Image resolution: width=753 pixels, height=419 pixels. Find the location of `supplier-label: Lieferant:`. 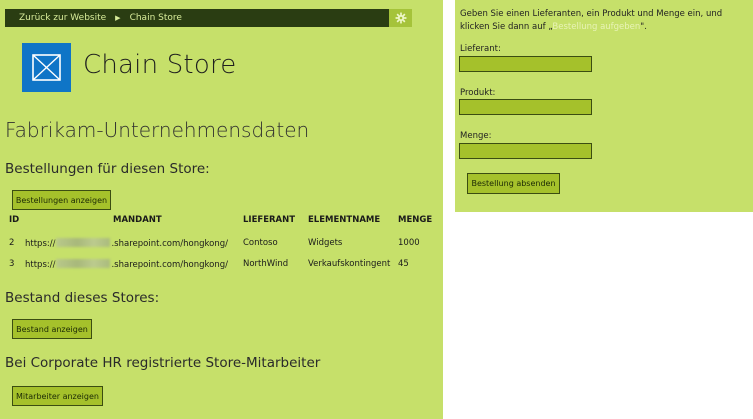

supplier-label: Lieferant: is located at coordinates (480, 49).